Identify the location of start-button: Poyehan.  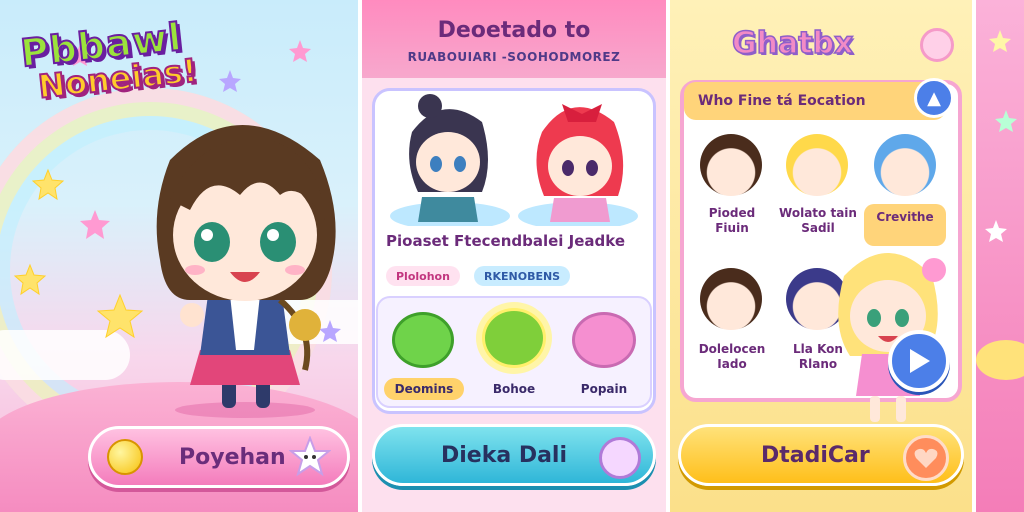
(219, 457).